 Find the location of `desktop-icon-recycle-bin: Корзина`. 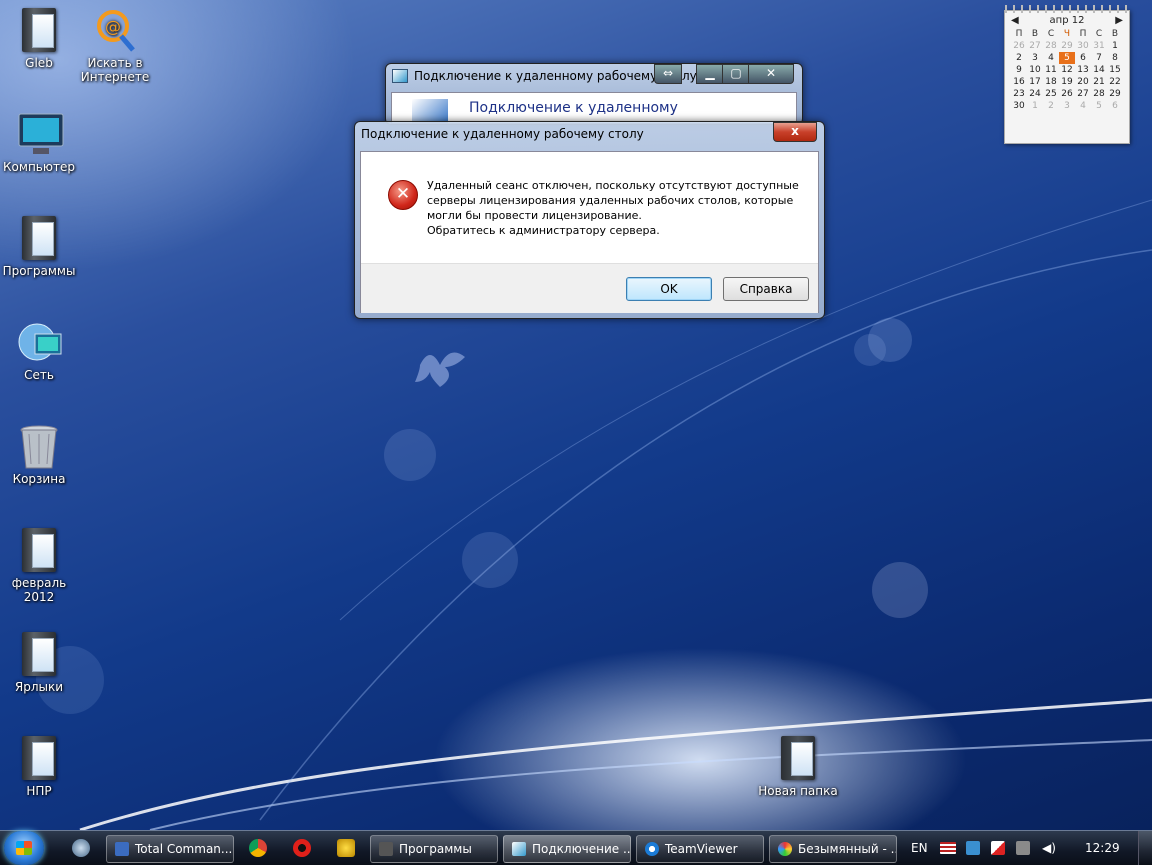

desktop-icon-recycle-bin: Корзина is located at coordinates (39, 455).